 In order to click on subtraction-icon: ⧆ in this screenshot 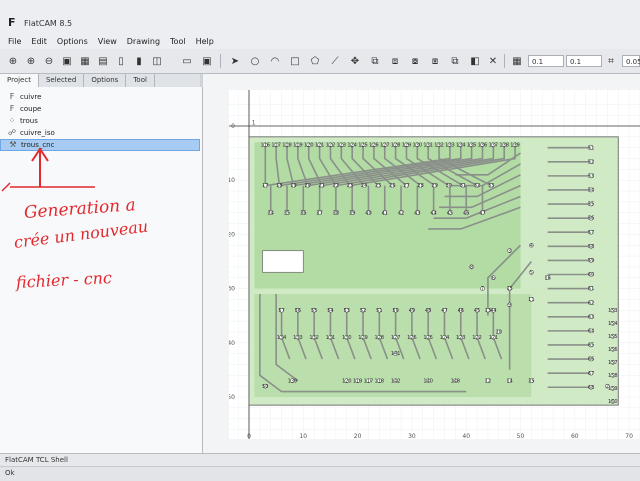, I will do `click(435, 61)`.